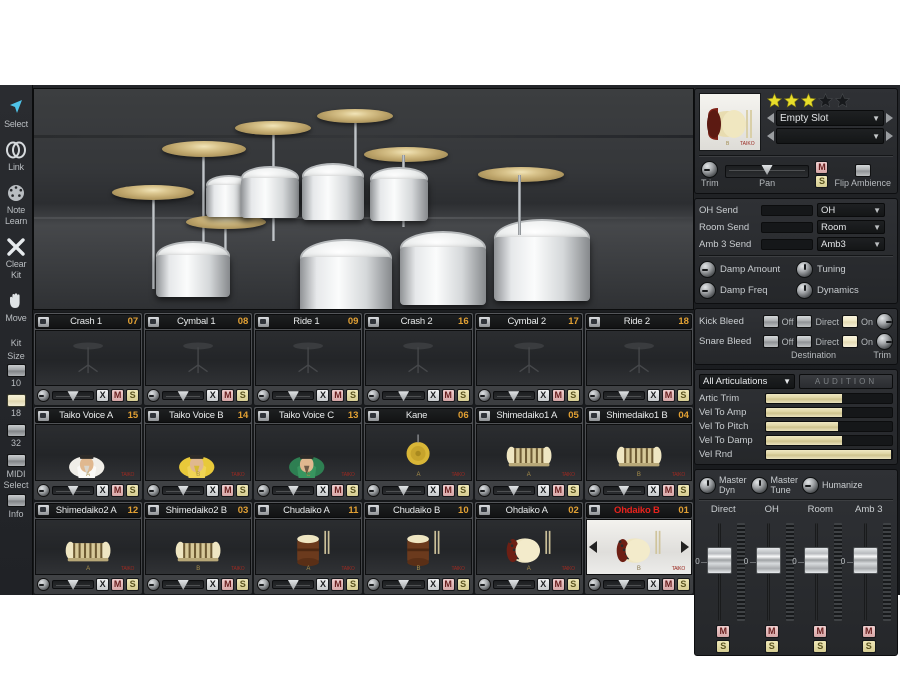  Describe the element at coordinates (308, 510) in the screenshot. I see `pad-title-bar: Chudaiko A 11` at that location.